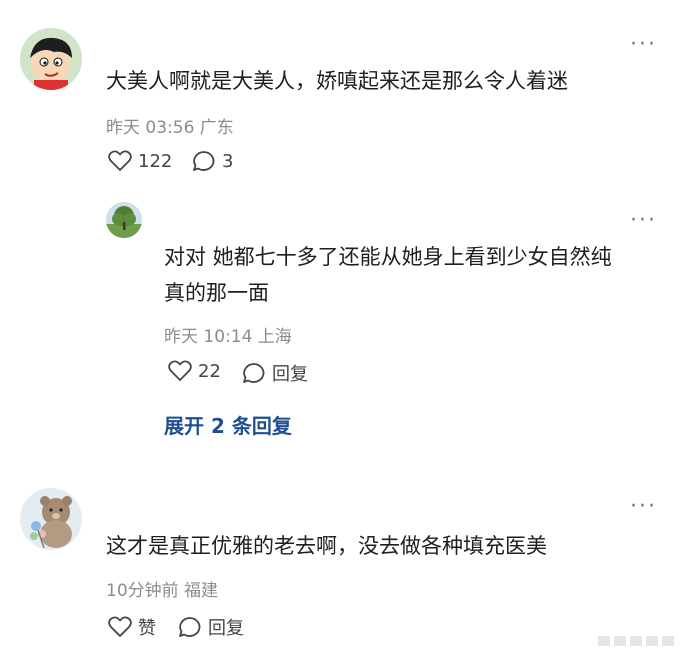 The width and height of the screenshot is (690, 662). Describe the element at coordinates (155, 161) in the screenshot. I see `like-count: 122` at that location.